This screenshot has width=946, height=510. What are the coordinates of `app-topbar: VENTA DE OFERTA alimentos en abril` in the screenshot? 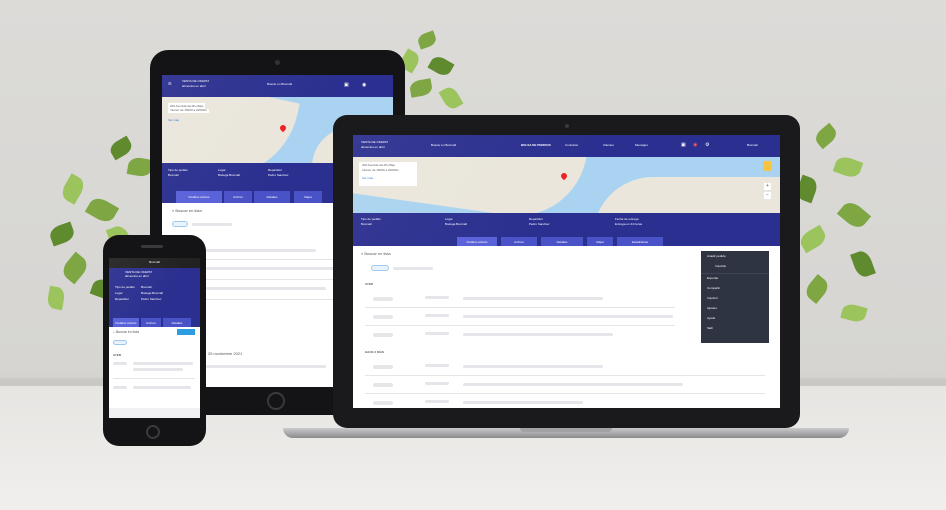 It's located at (154, 275).